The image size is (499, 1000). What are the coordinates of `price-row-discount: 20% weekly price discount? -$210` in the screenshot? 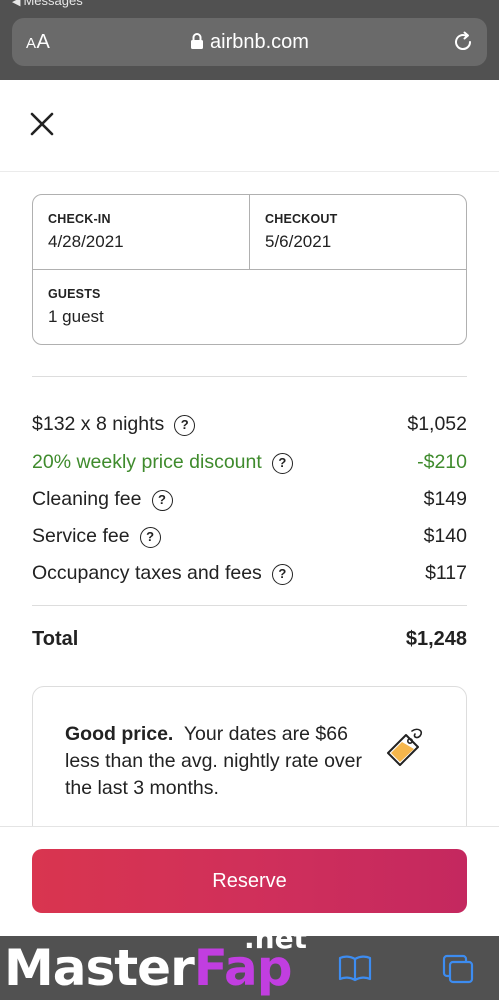 It's located at (249, 462).